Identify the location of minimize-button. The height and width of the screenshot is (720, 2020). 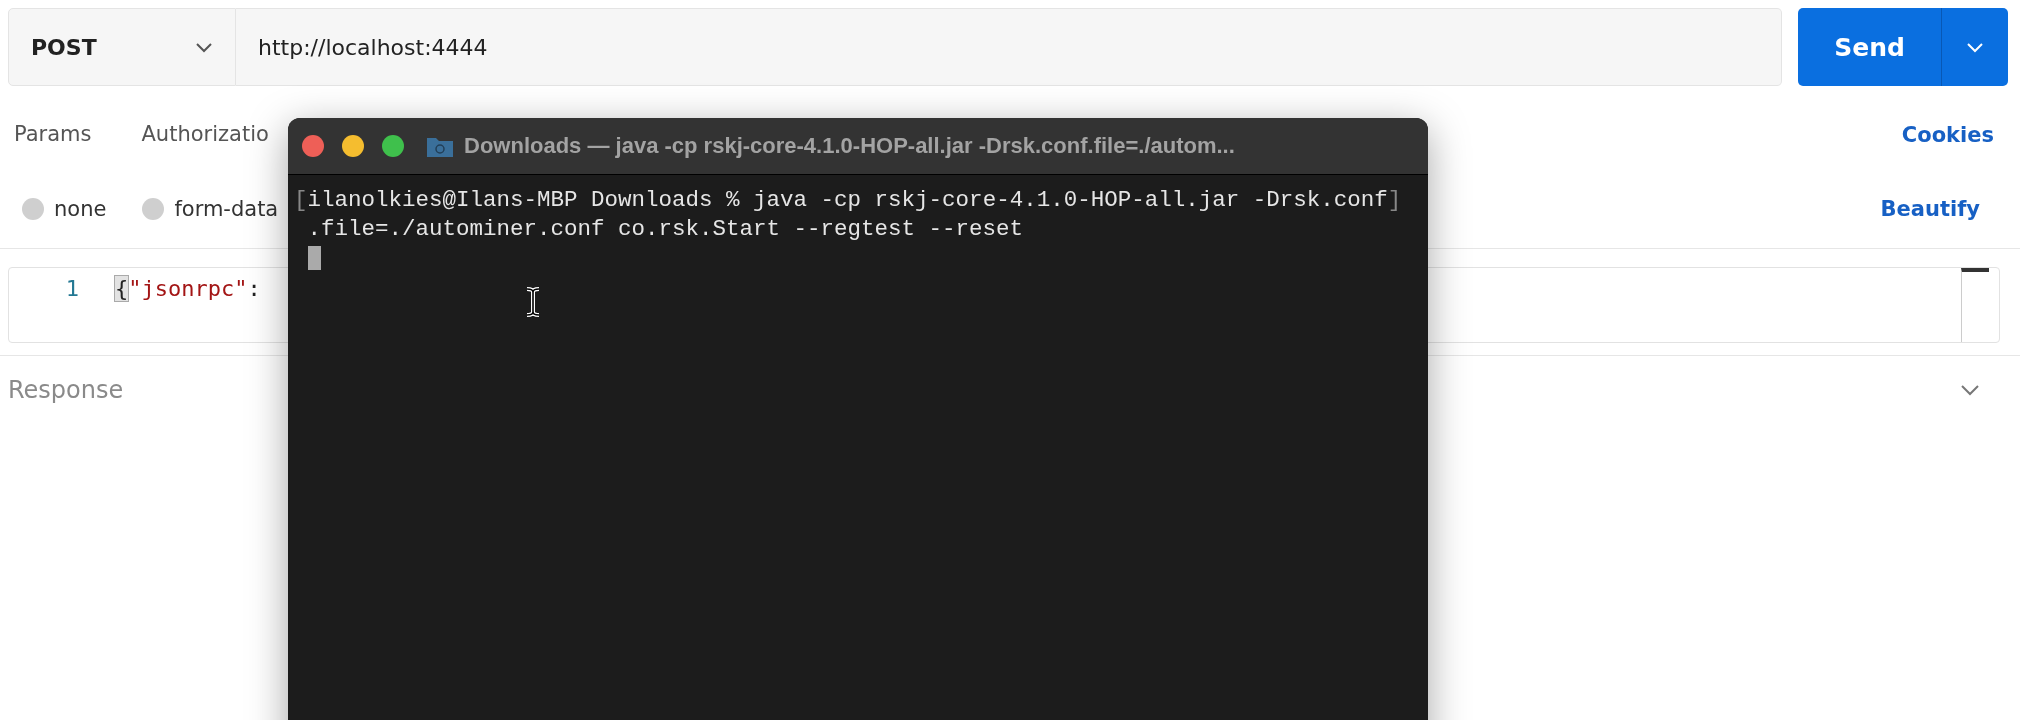
(353, 146).